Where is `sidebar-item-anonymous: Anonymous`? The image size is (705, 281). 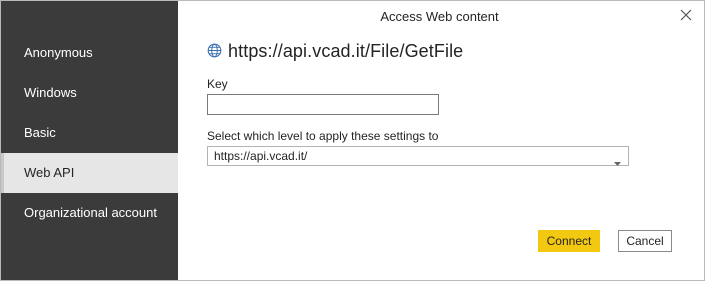 sidebar-item-anonymous: Anonymous is located at coordinates (89, 53).